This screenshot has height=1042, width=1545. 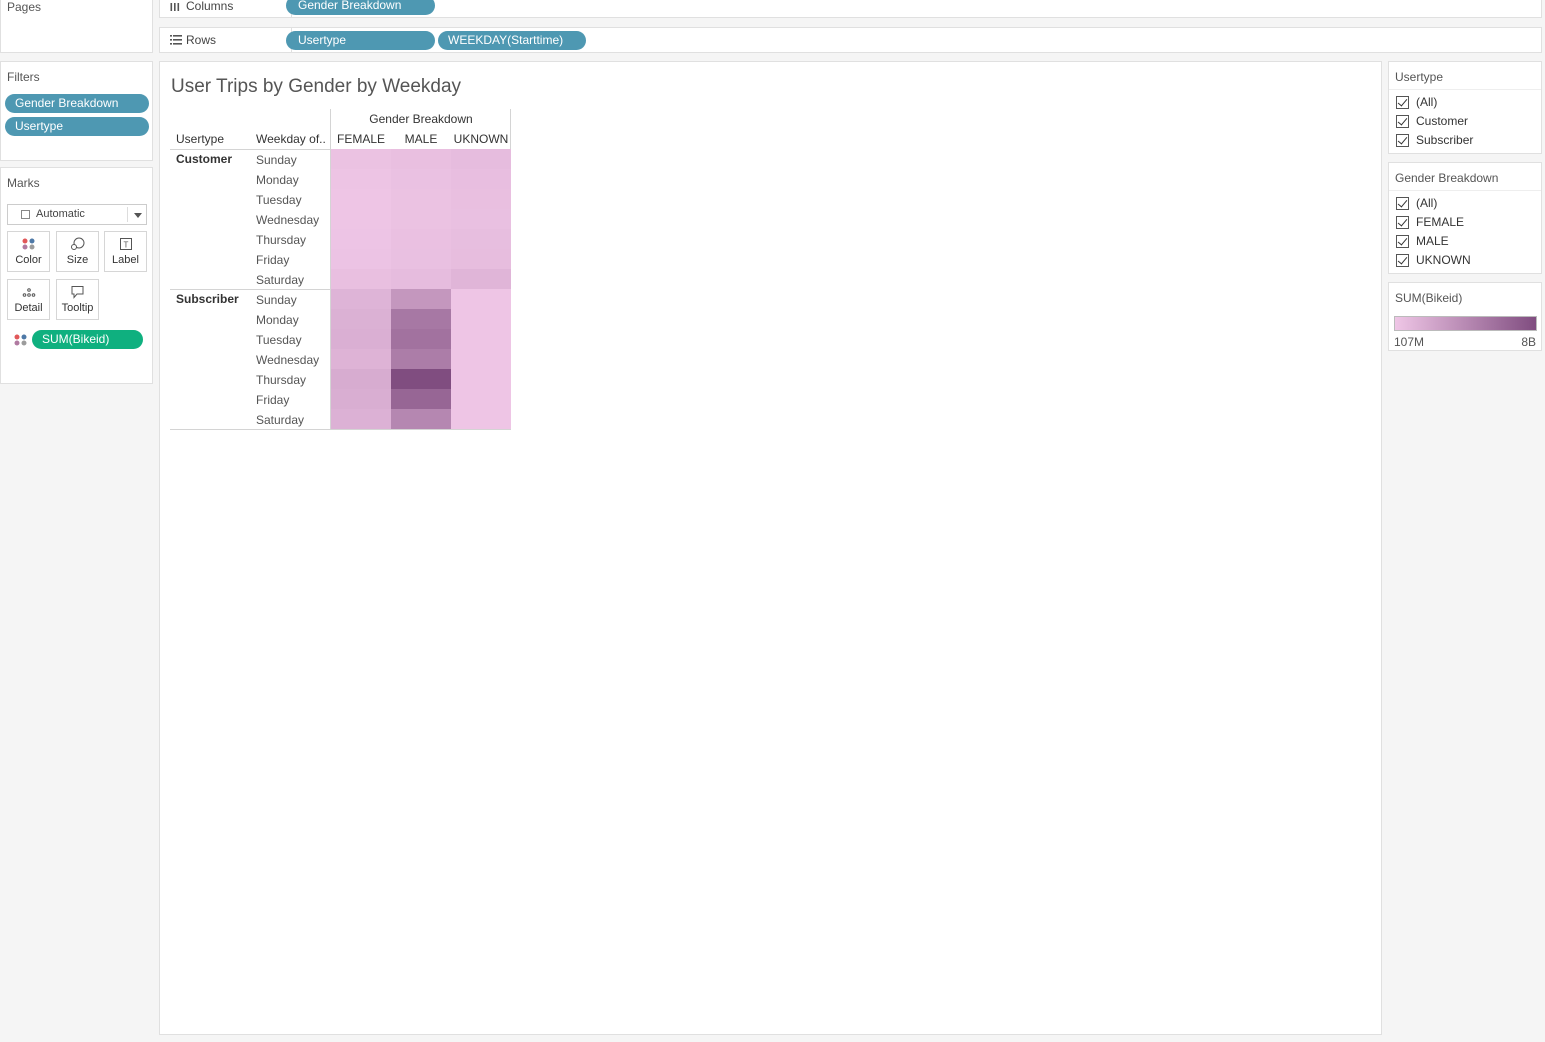 What do you see at coordinates (21, 341) in the screenshot?
I see `color-field-icon` at bounding box center [21, 341].